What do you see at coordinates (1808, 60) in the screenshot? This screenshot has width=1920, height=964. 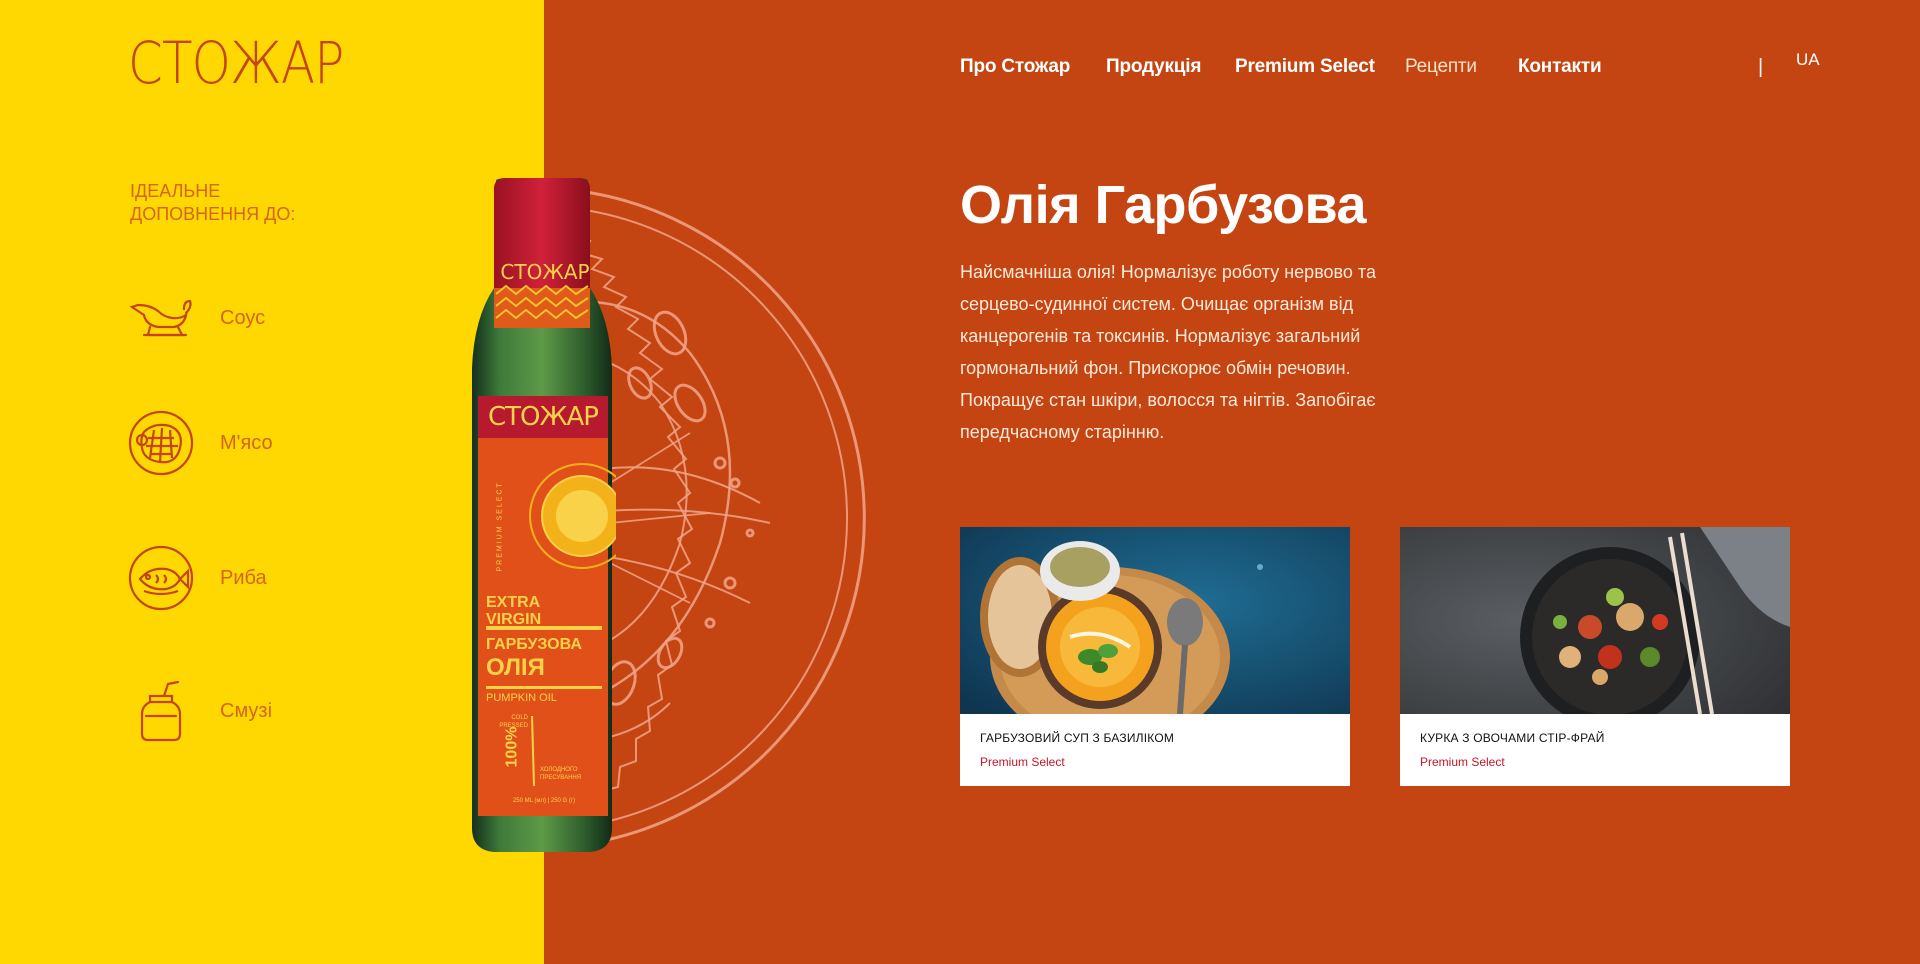 I see `language-switcher: UA` at bounding box center [1808, 60].